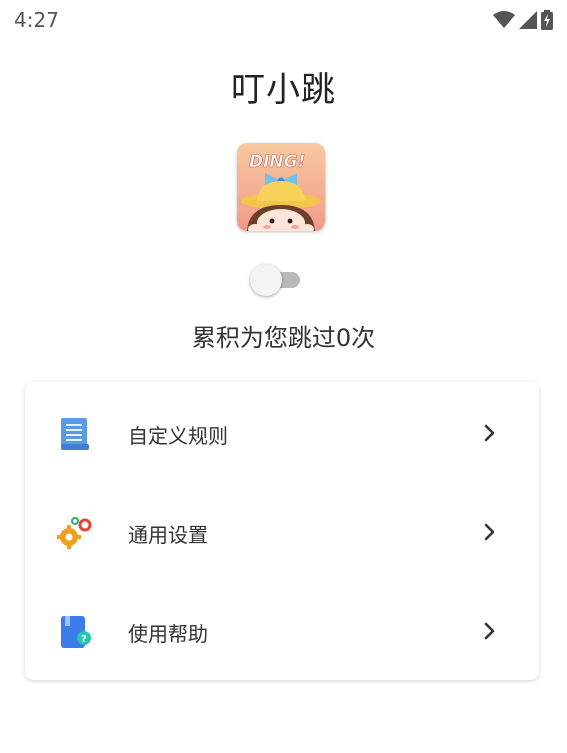 The height and width of the screenshot is (753, 567). I want to click on app-logo: DING!, so click(281, 187).